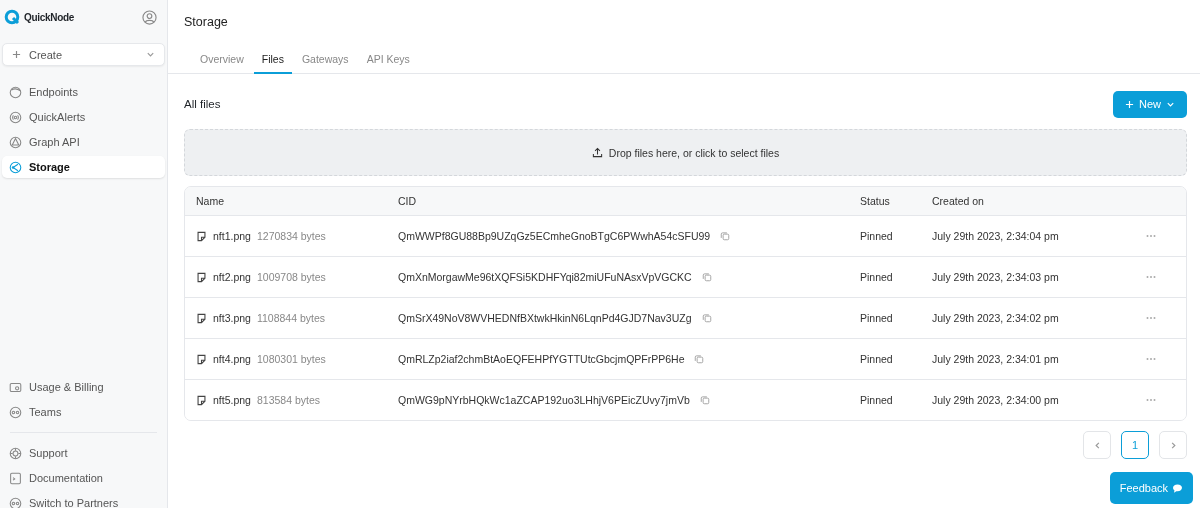 The width and height of the screenshot is (1200, 508). I want to click on dropzone: Drop files here, or click to select files, so click(685, 152).